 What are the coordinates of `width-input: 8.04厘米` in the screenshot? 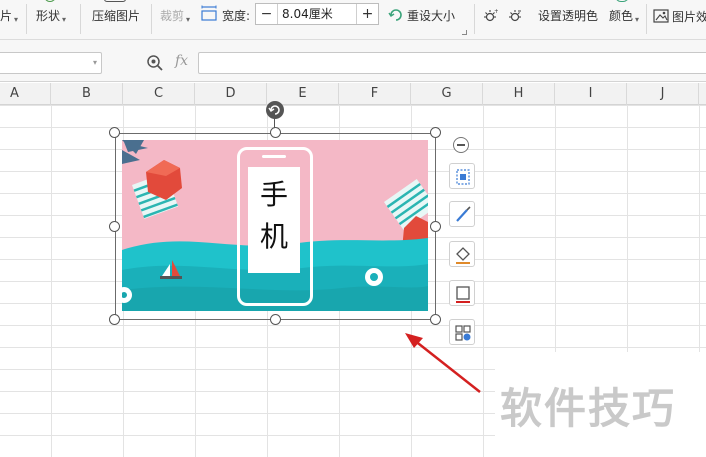 It's located at (317, 14).